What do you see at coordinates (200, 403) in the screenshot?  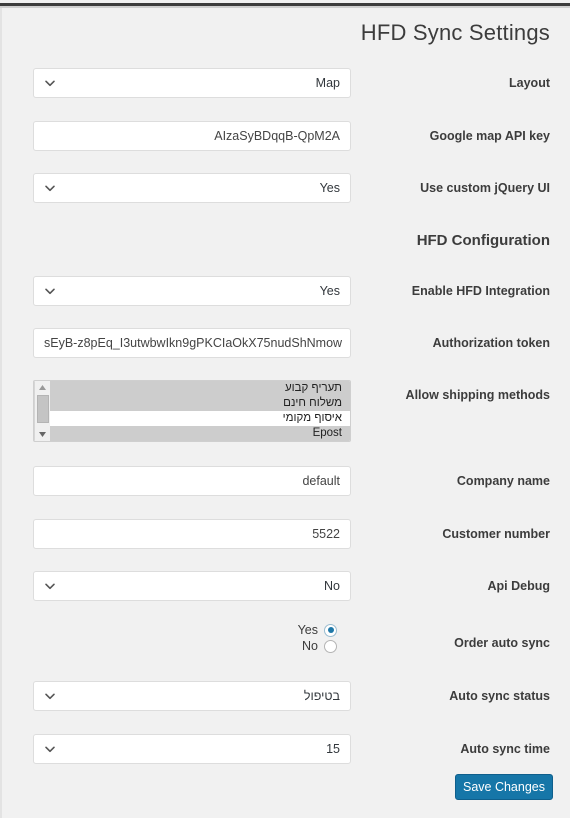 I see `list-item: משלוח חינם` at bounding box center [200, 403].